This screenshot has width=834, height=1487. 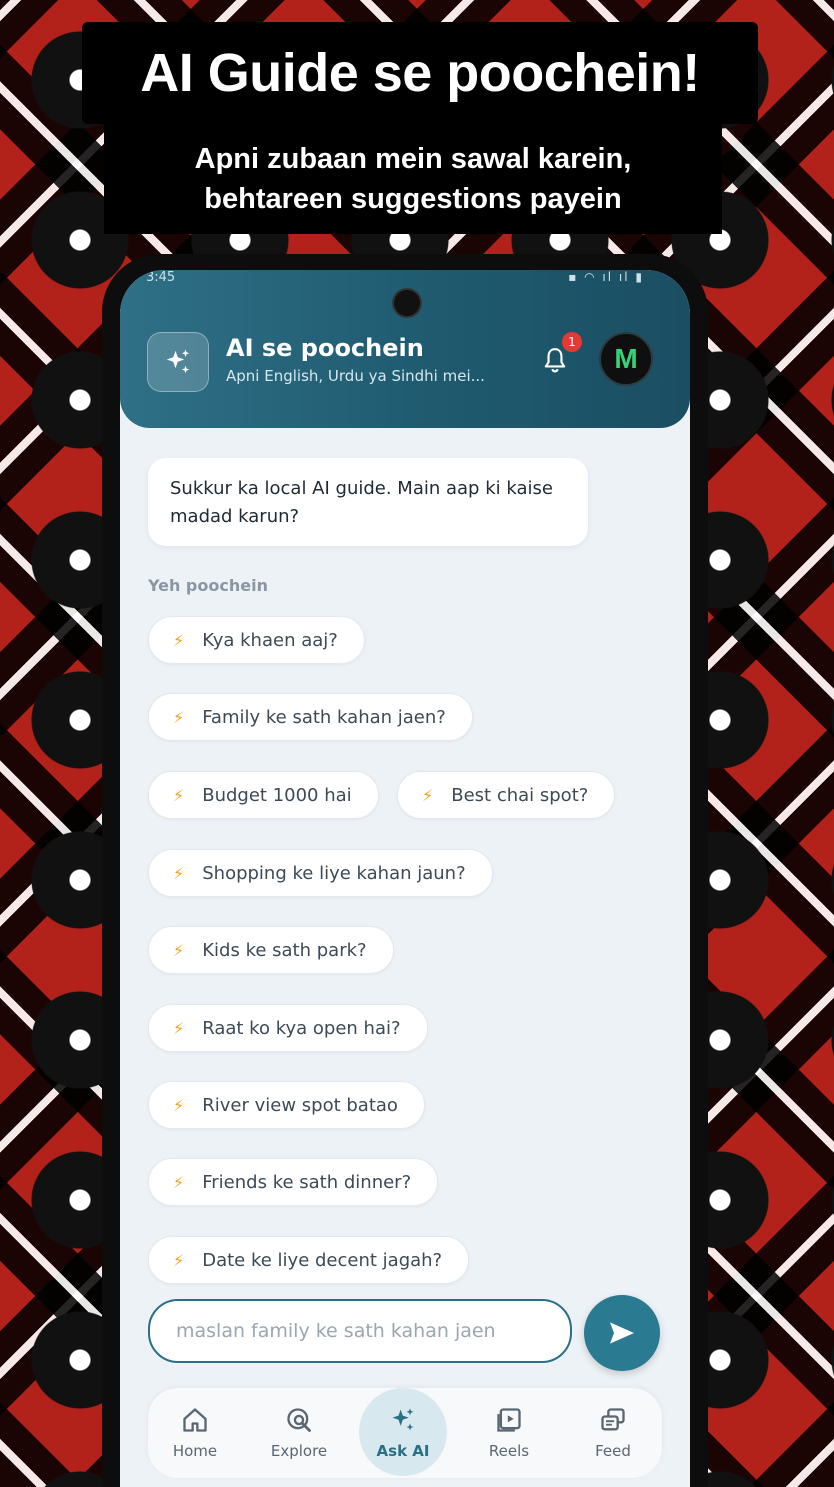 I want to click on suggestion-label: Friends ke sath dinner?, so click(x=307, y=1182).